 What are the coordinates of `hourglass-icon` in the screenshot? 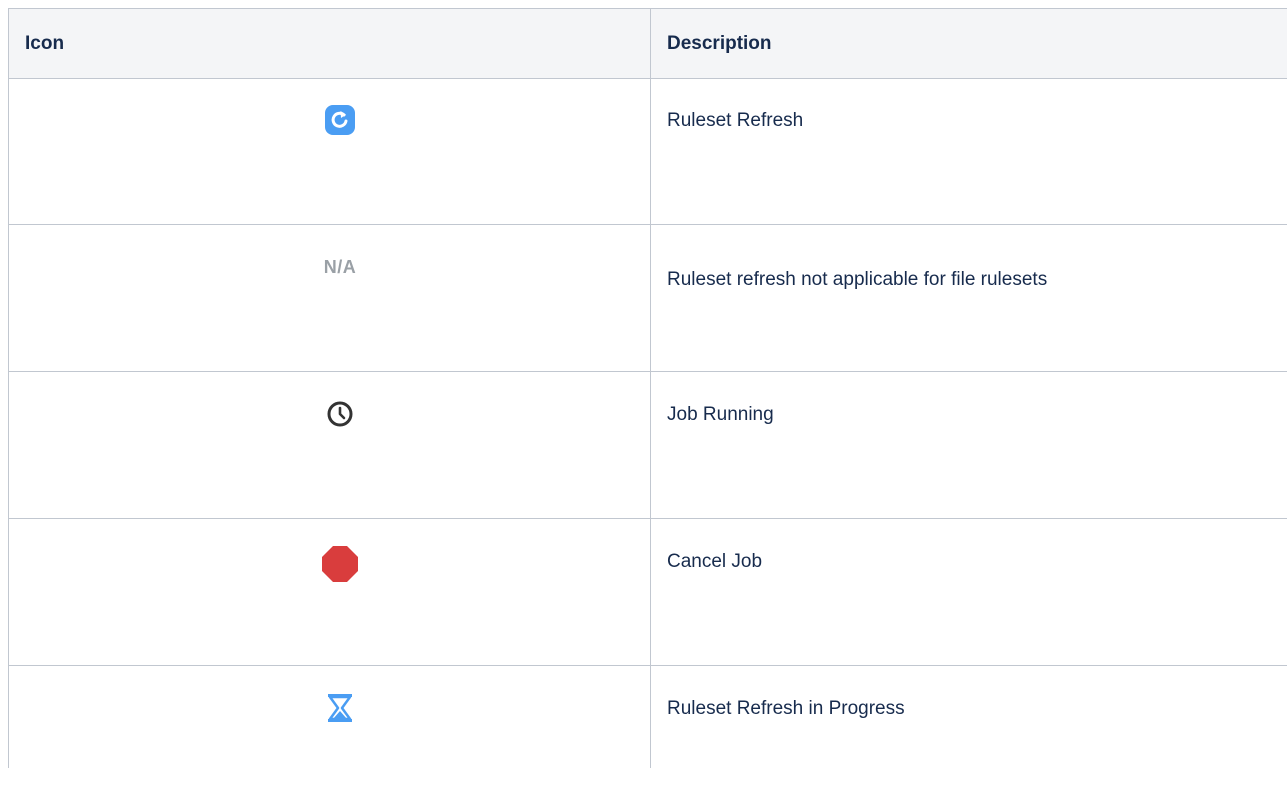 It's located at (340, 708).